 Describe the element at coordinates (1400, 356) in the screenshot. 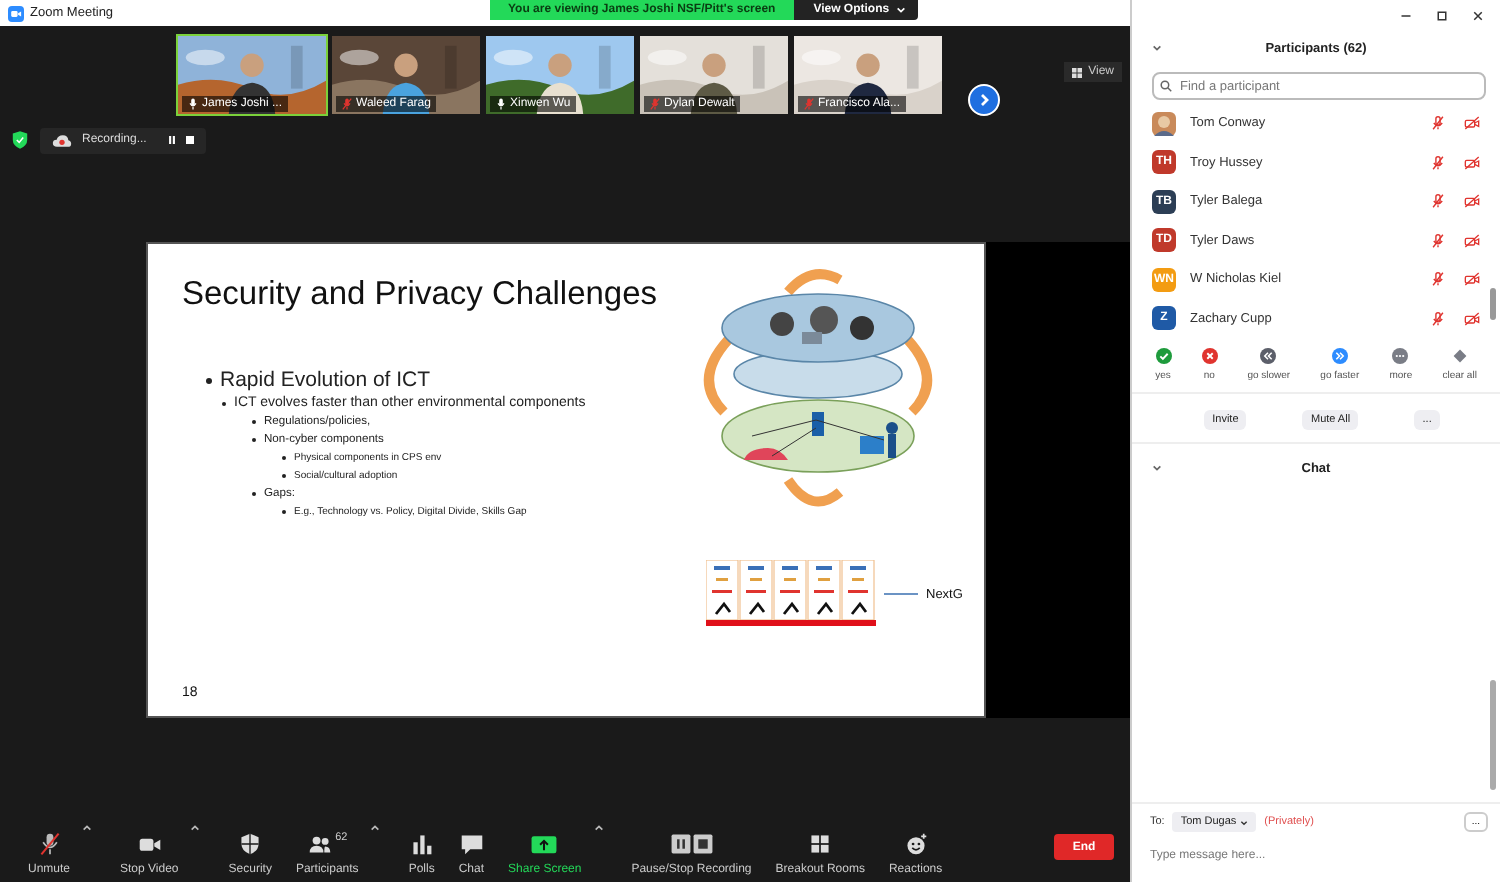

I see `more-icon` at that location.